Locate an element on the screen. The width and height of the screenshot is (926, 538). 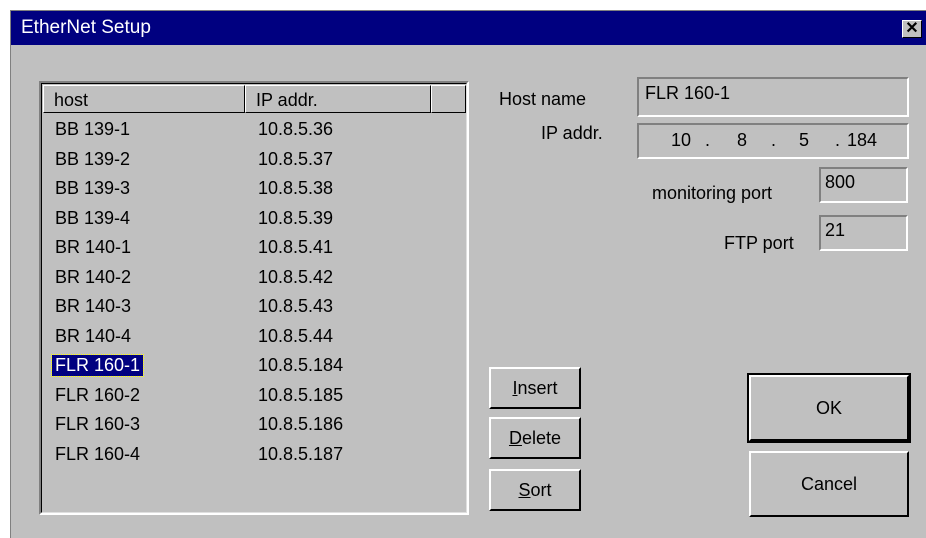
row-host-cell: BB 139-1 is located at coordinates (93, 129).